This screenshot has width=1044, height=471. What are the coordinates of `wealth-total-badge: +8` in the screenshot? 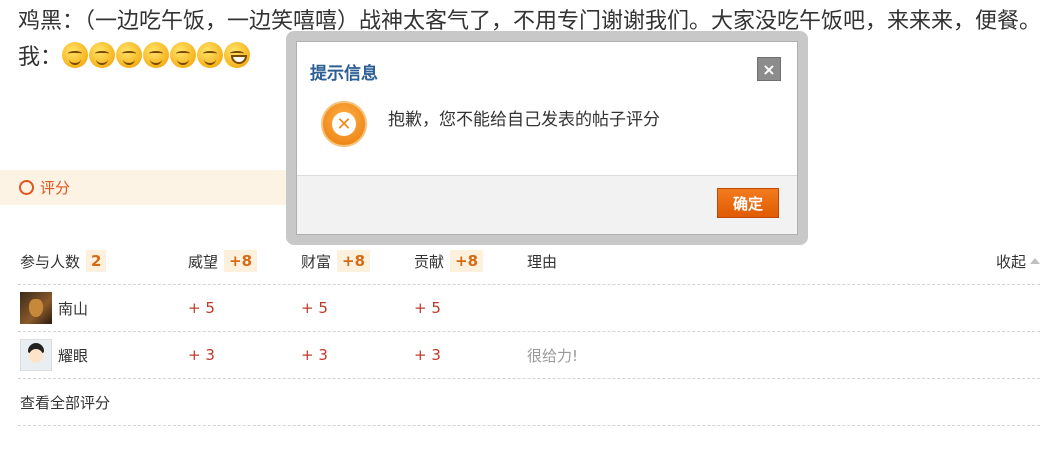 It's located at (354, 261).